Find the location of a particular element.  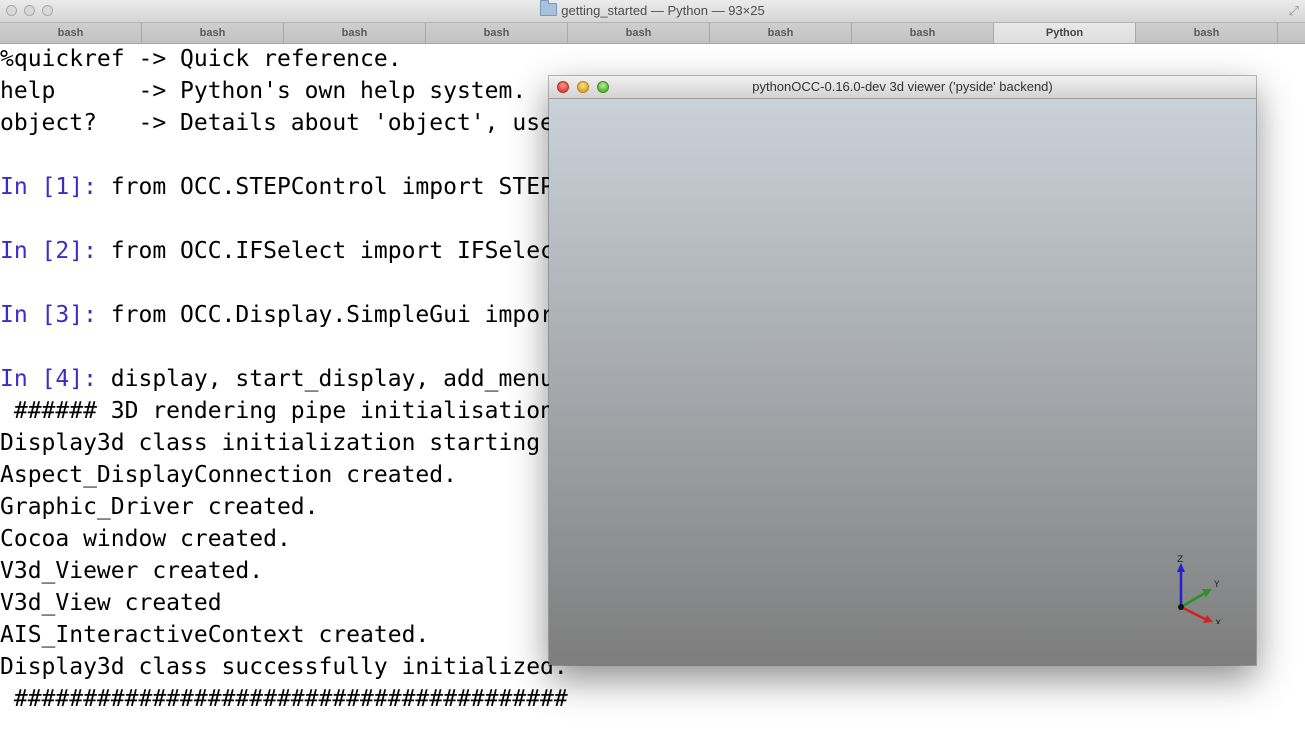

terminal-line: %quickref -> Quick reference. is located at coordinates (201, 59).